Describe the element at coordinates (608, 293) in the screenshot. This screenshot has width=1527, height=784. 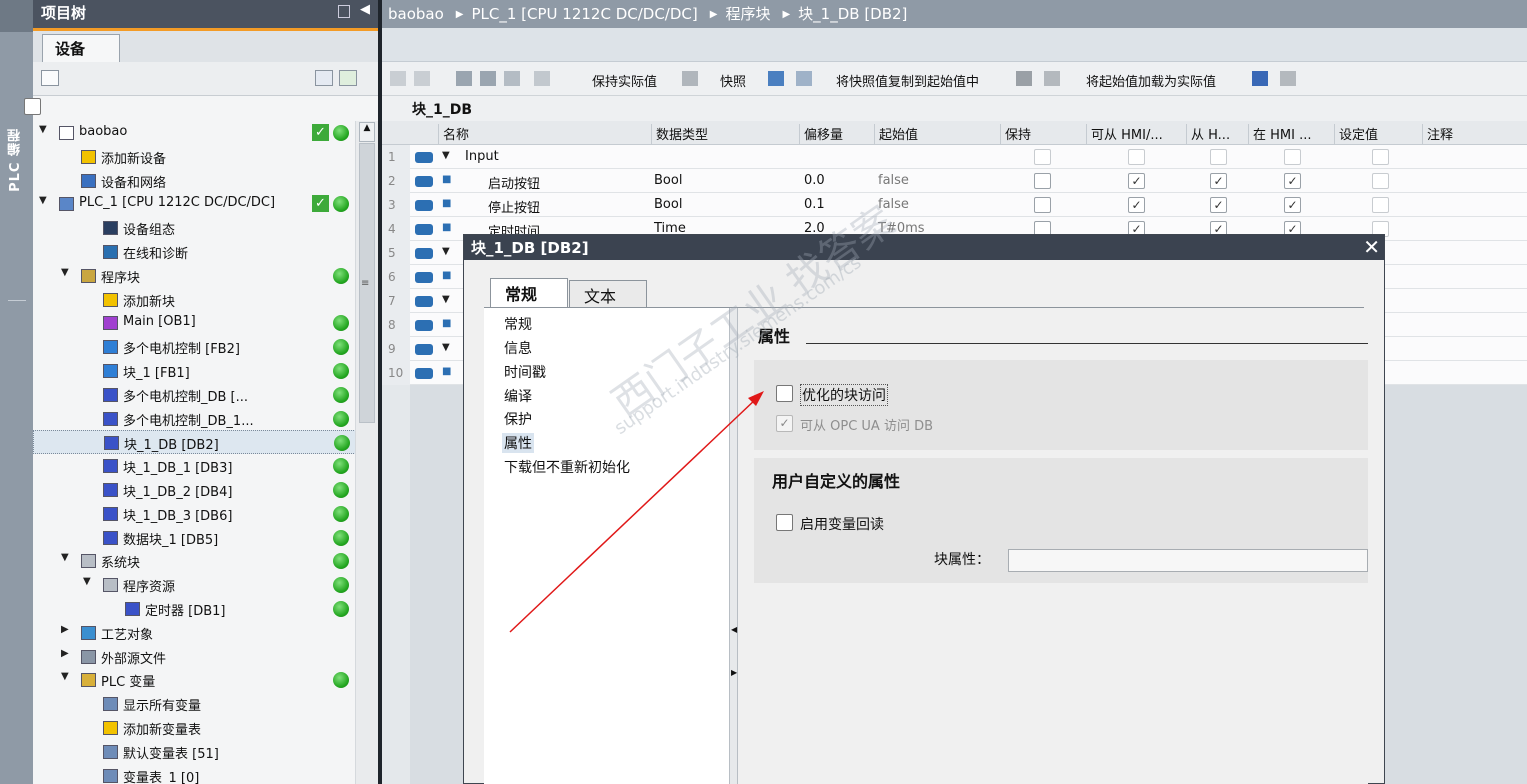
I see `tab-text: 文本` at that location.